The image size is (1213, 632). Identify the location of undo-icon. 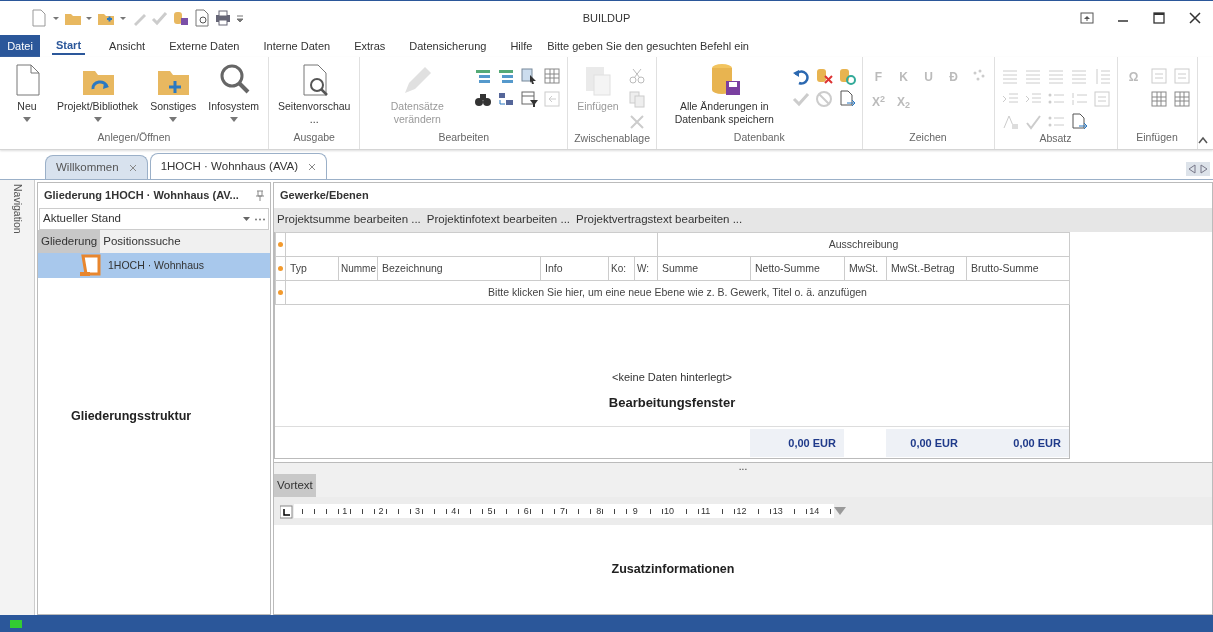
(800, 76).